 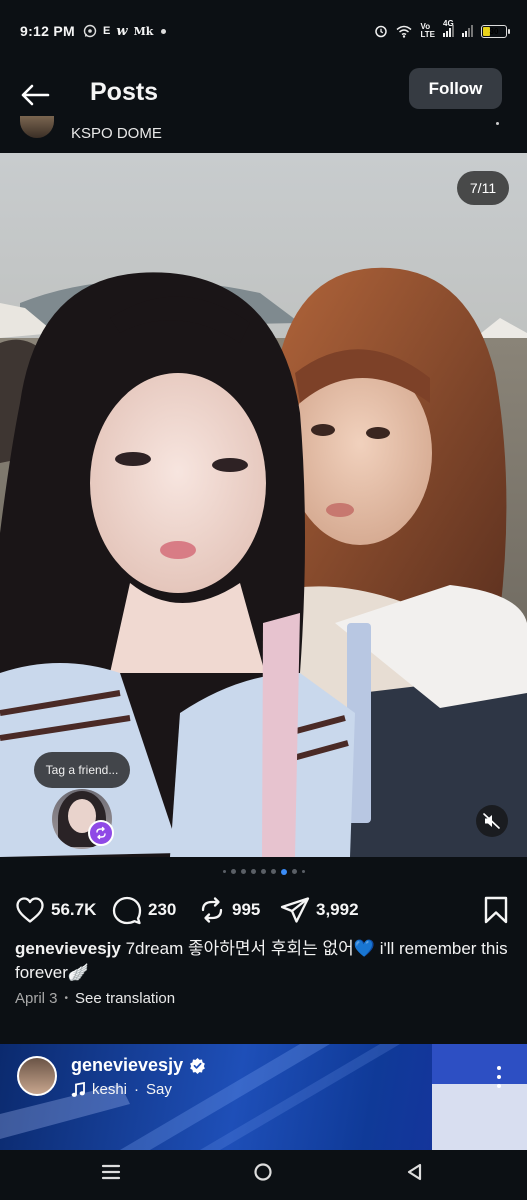 What do you see at coordinates (263, 910) in the screenshot?
I see `post-actions: 56.7K 230 995 3,992` at bounding box center [263, 910].